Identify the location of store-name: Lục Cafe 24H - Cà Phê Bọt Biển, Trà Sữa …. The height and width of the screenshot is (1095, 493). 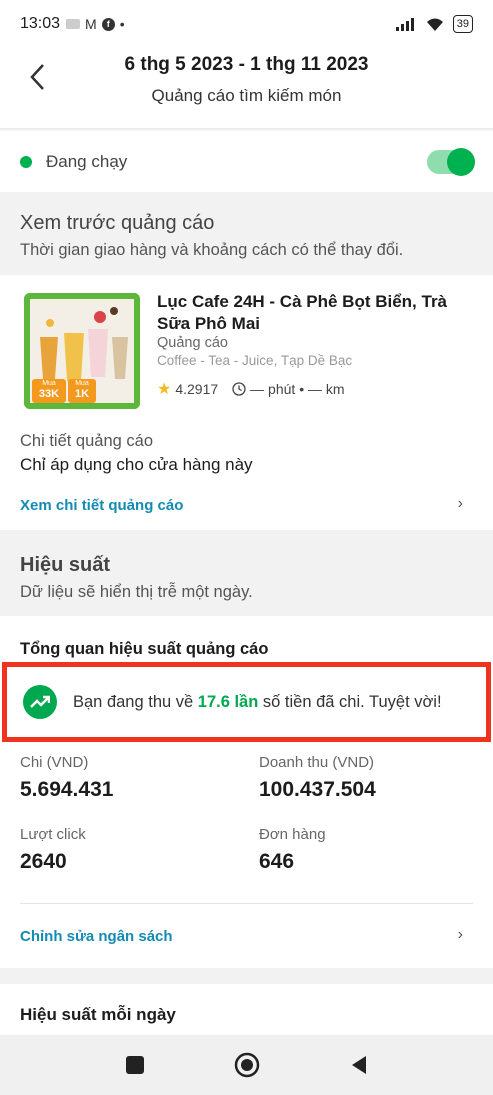
(302, 312).